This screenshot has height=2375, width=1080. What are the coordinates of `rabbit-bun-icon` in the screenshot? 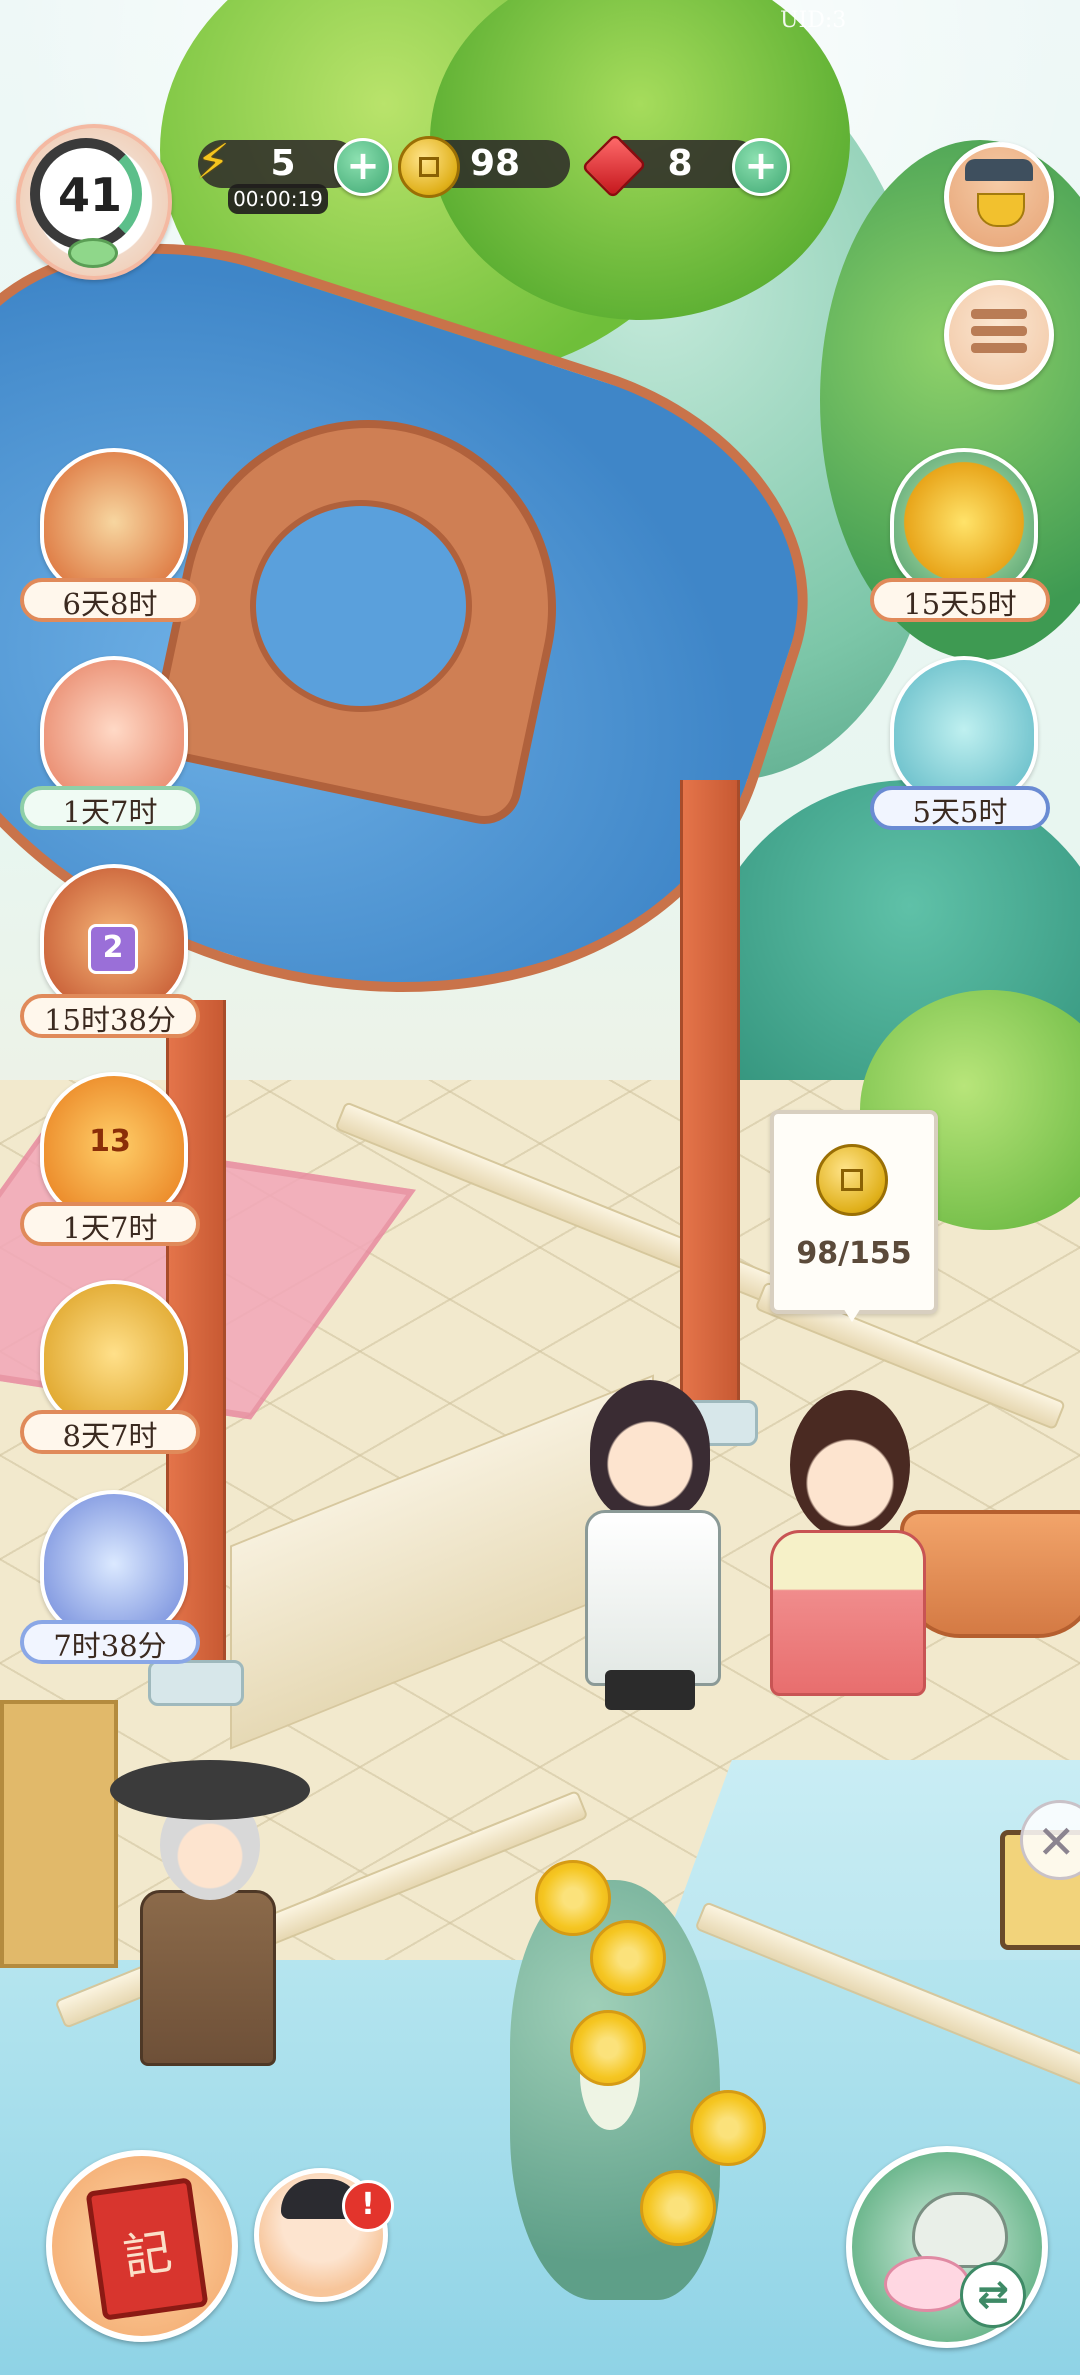 It's located at (927, 2284).